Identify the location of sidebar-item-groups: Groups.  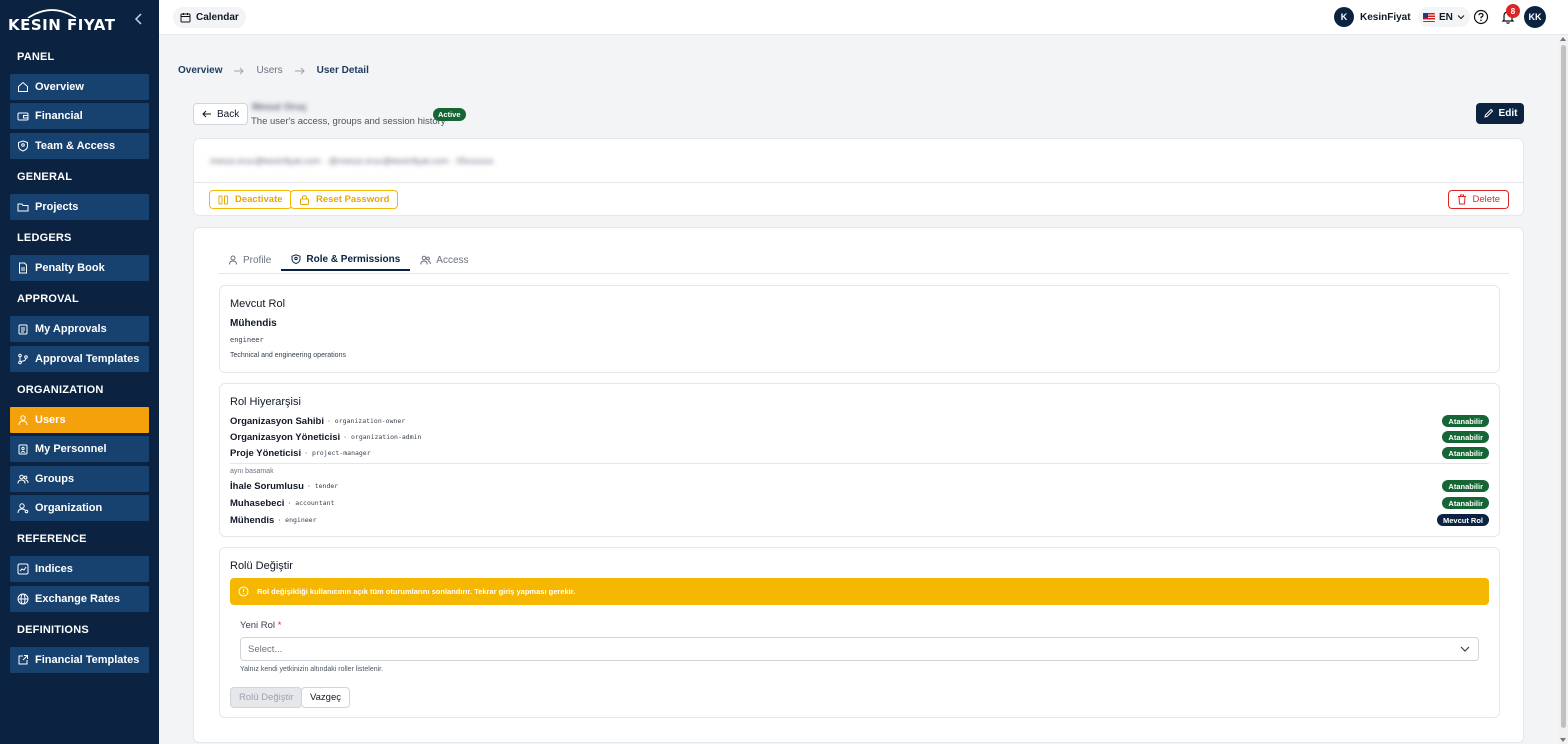
(79, 479).